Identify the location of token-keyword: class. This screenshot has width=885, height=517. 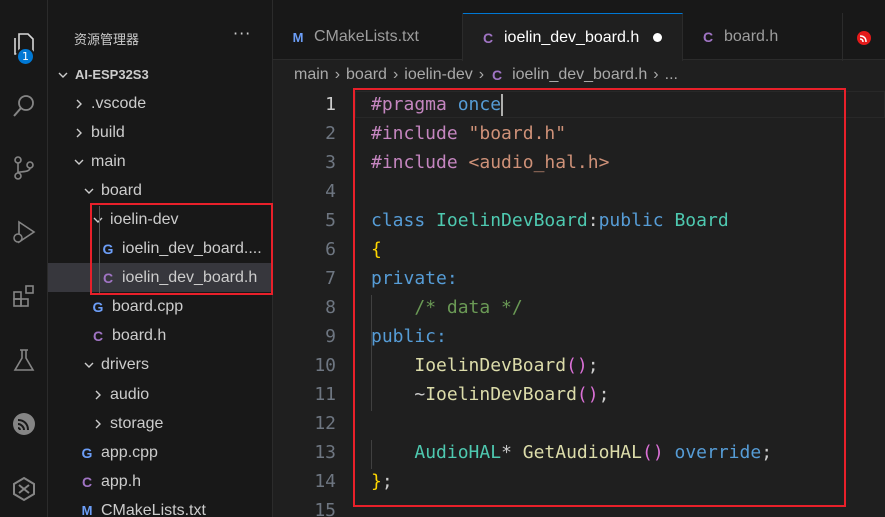
(398, 220).